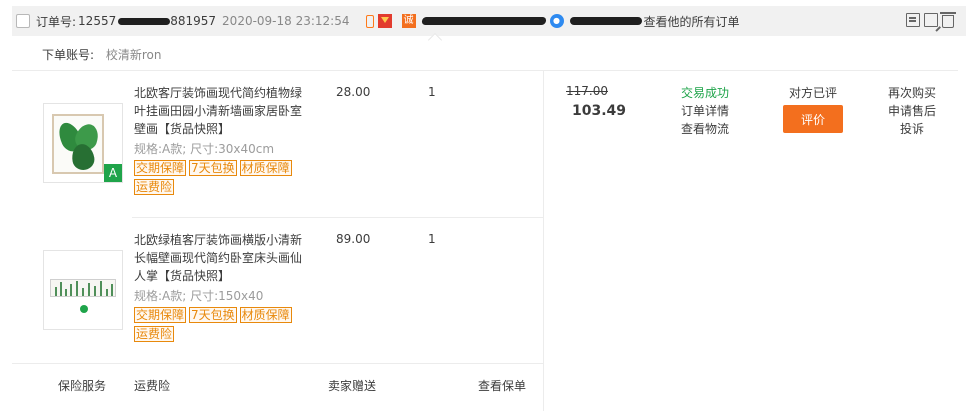  I want to click on product-spec: 规格:A款; 尺寸:30x40cm, so click(204, 149).